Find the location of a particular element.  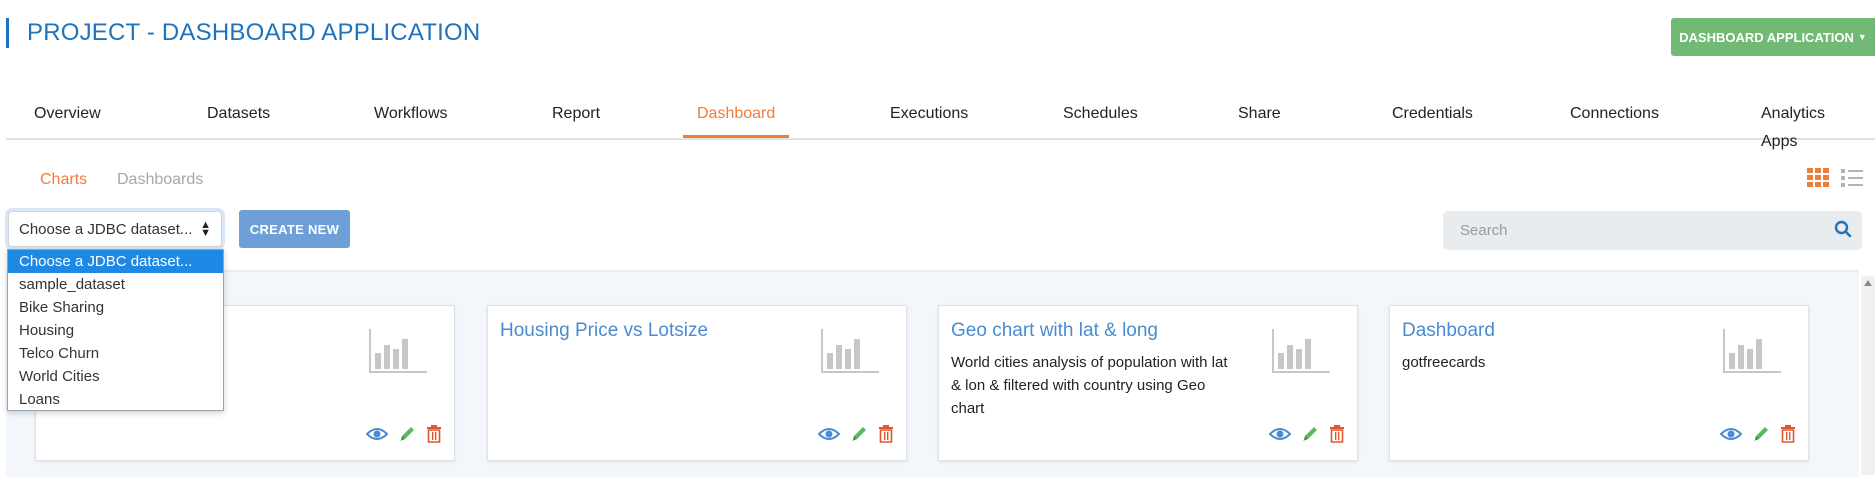

tab-analytics-apps: Analytics Apps is located at coordinates (1811, 125).